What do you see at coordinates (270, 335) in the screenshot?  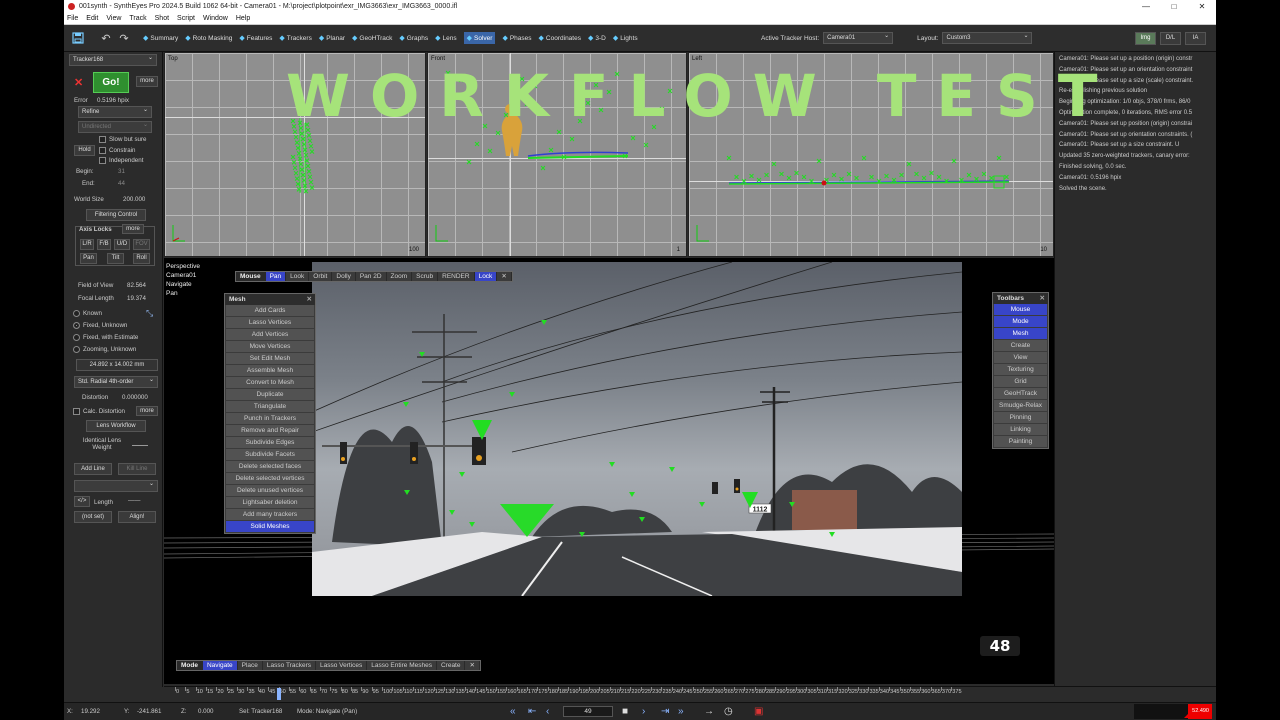 I see `mesh-item-add-vertices: Add Vertices` at bounding box center [270, 335].